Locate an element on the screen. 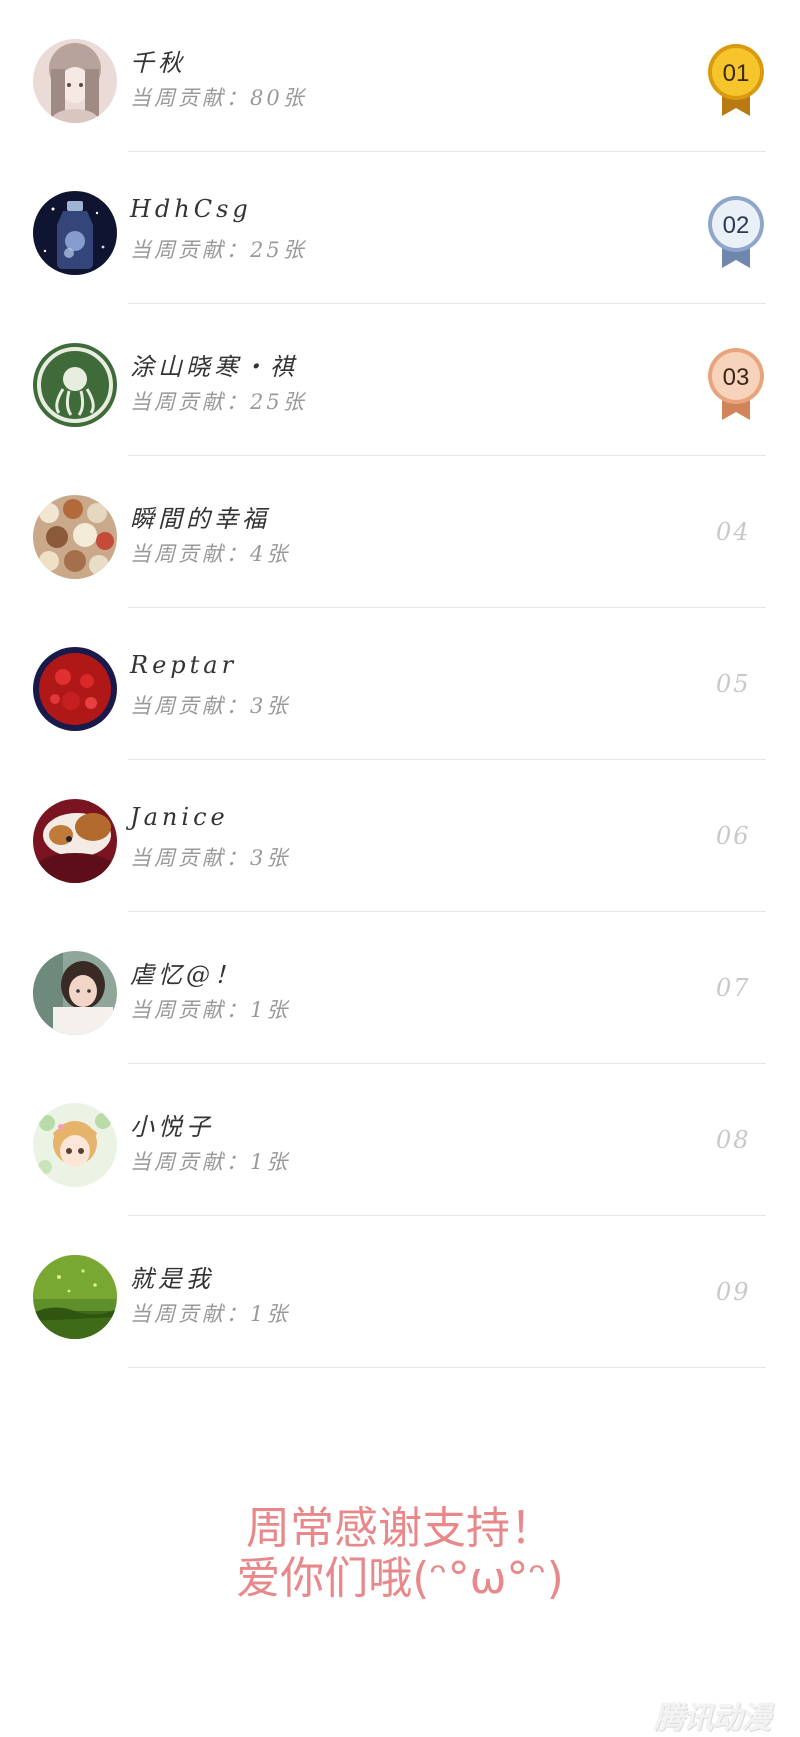 This screenshot has width=800, height=1737. gold-medal-icon: 01 is located at coordinates (736, 80).